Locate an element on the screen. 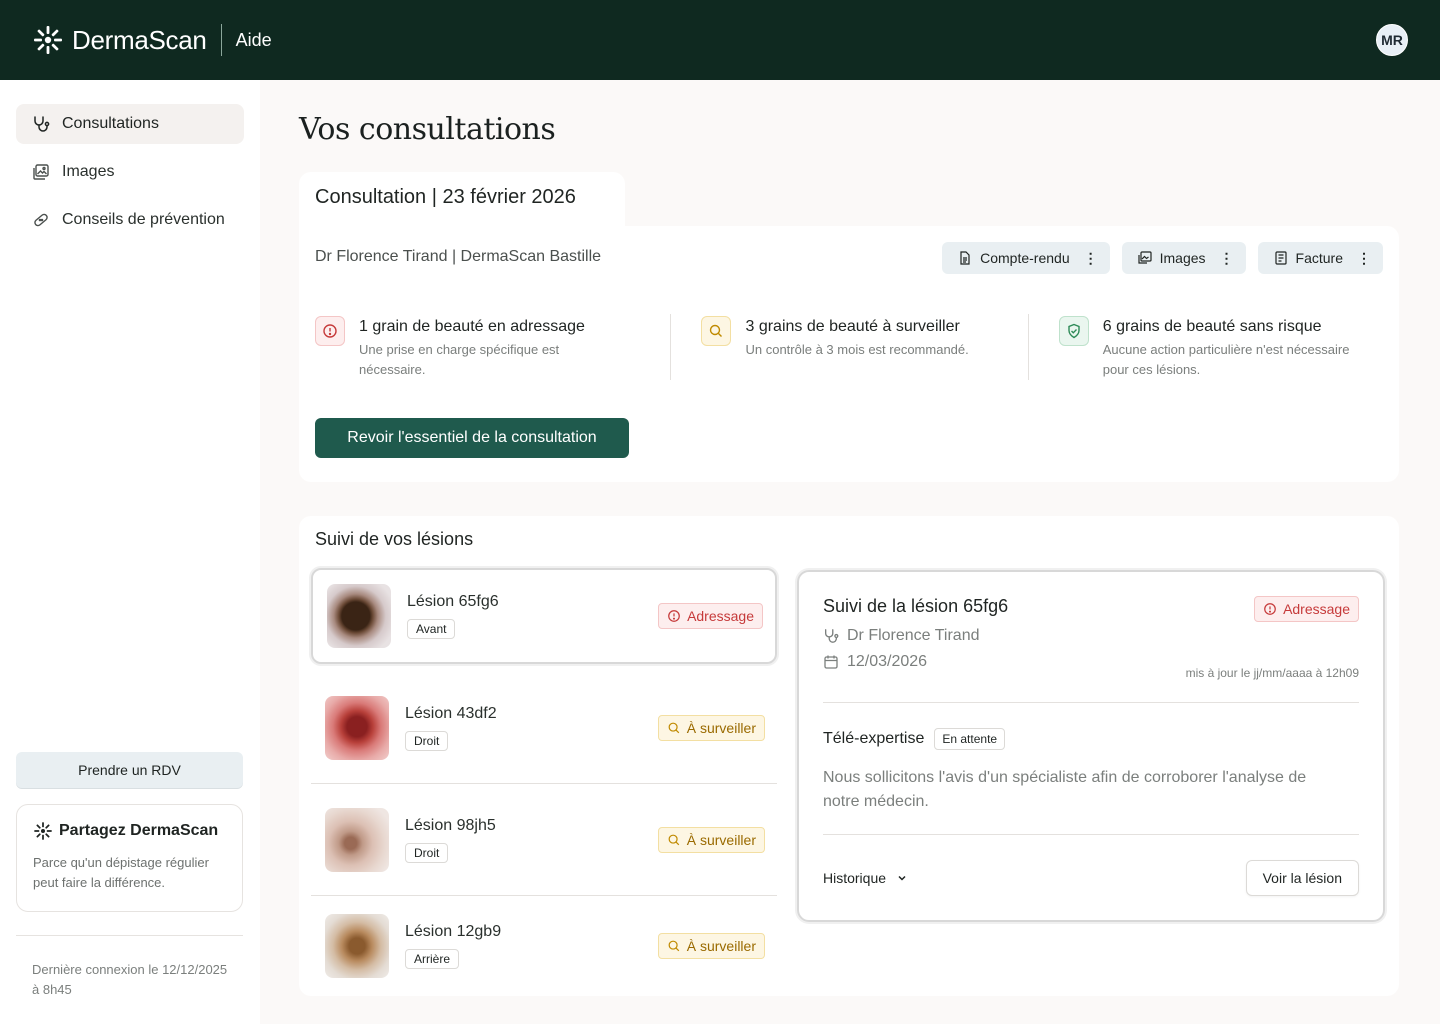 This screenshot has width=1440, height=1024. list-item: Lésion 12gb9 Arrière À surveiller is located at coordinates (544, 946).